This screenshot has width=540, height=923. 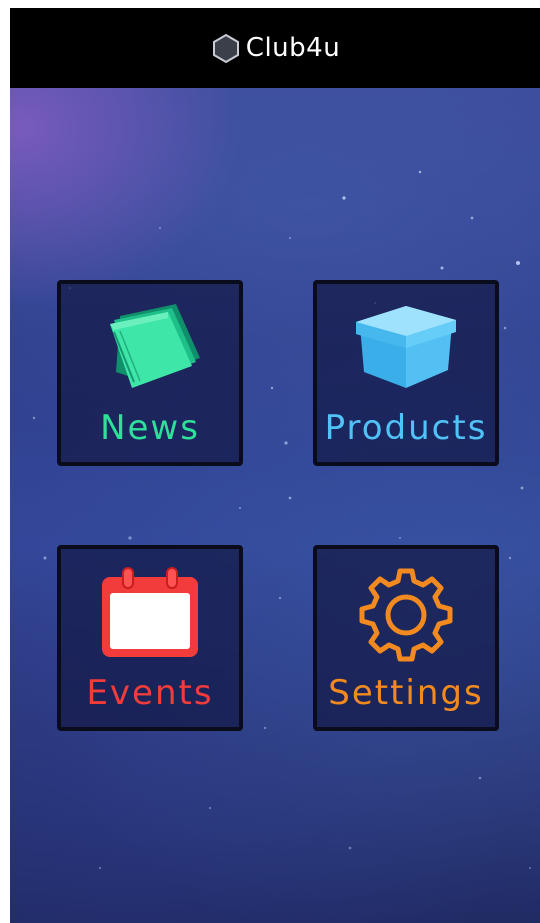 I want to click on box-icon, so click(x=406, y=347).